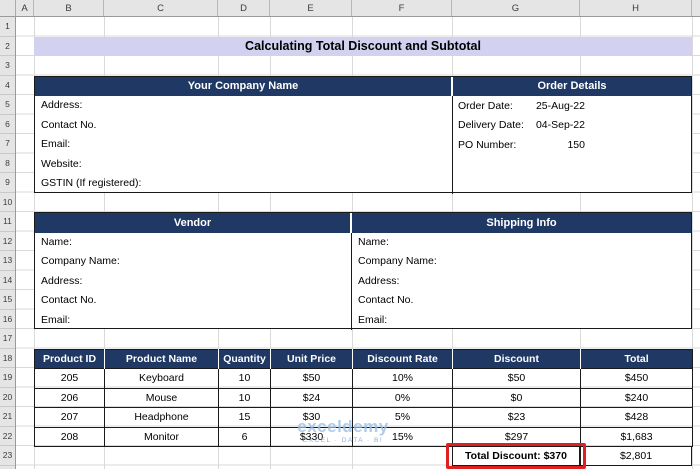 This screenshot has height=469, width=700. I want to click on row-header-19: 19, so click(7, 378).